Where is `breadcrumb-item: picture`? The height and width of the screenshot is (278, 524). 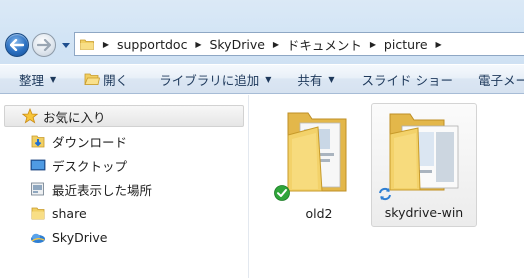
breadcrumb-item: picture is located at coordinates (406, 44).